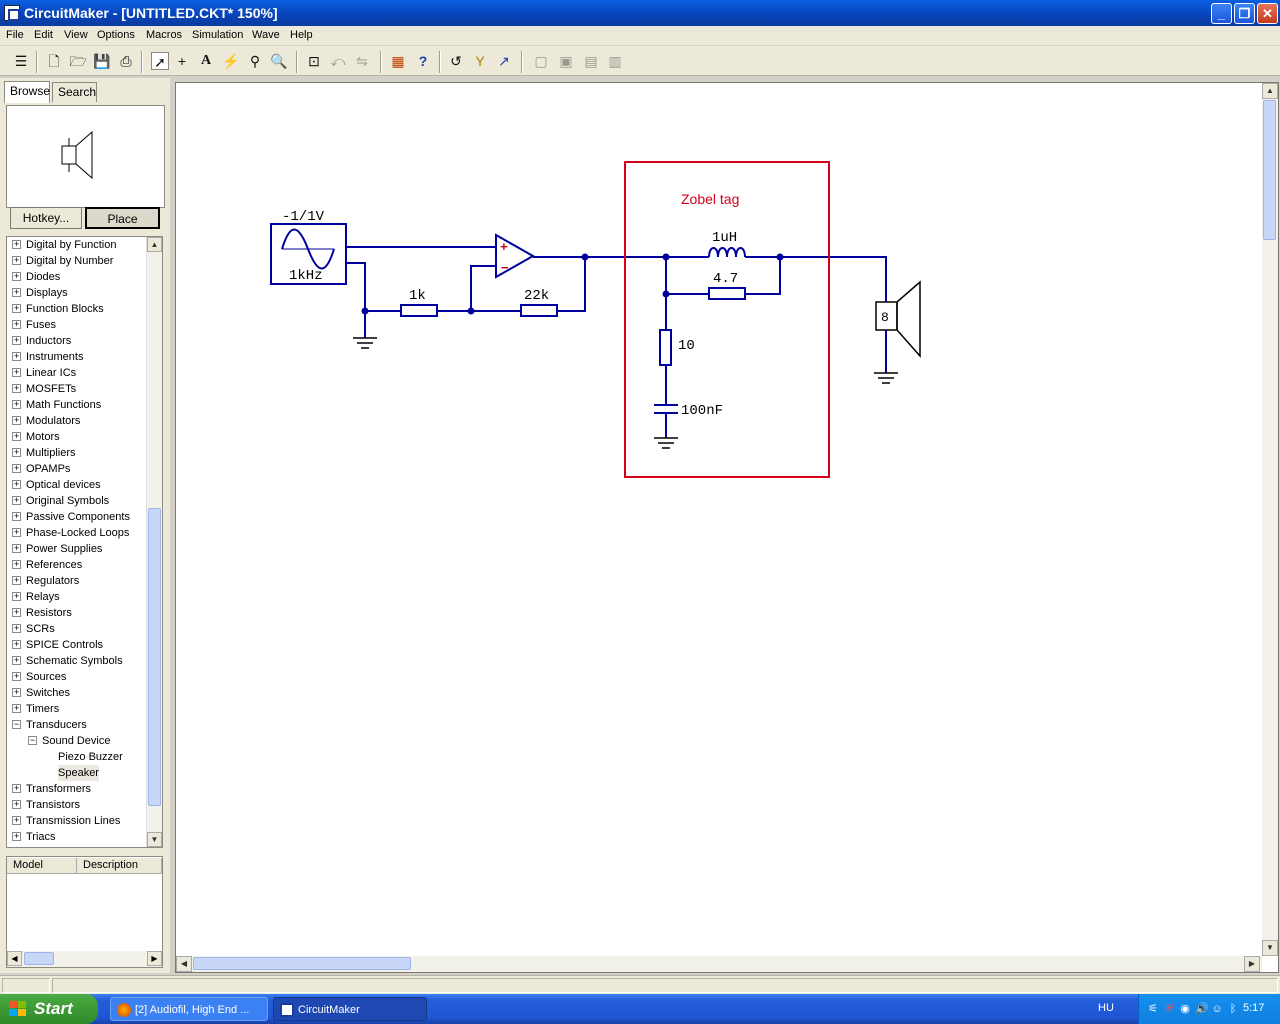 The width and height of the screenshot is (1280, 1024). I want to click on resistor-22k, so click(539, 310).